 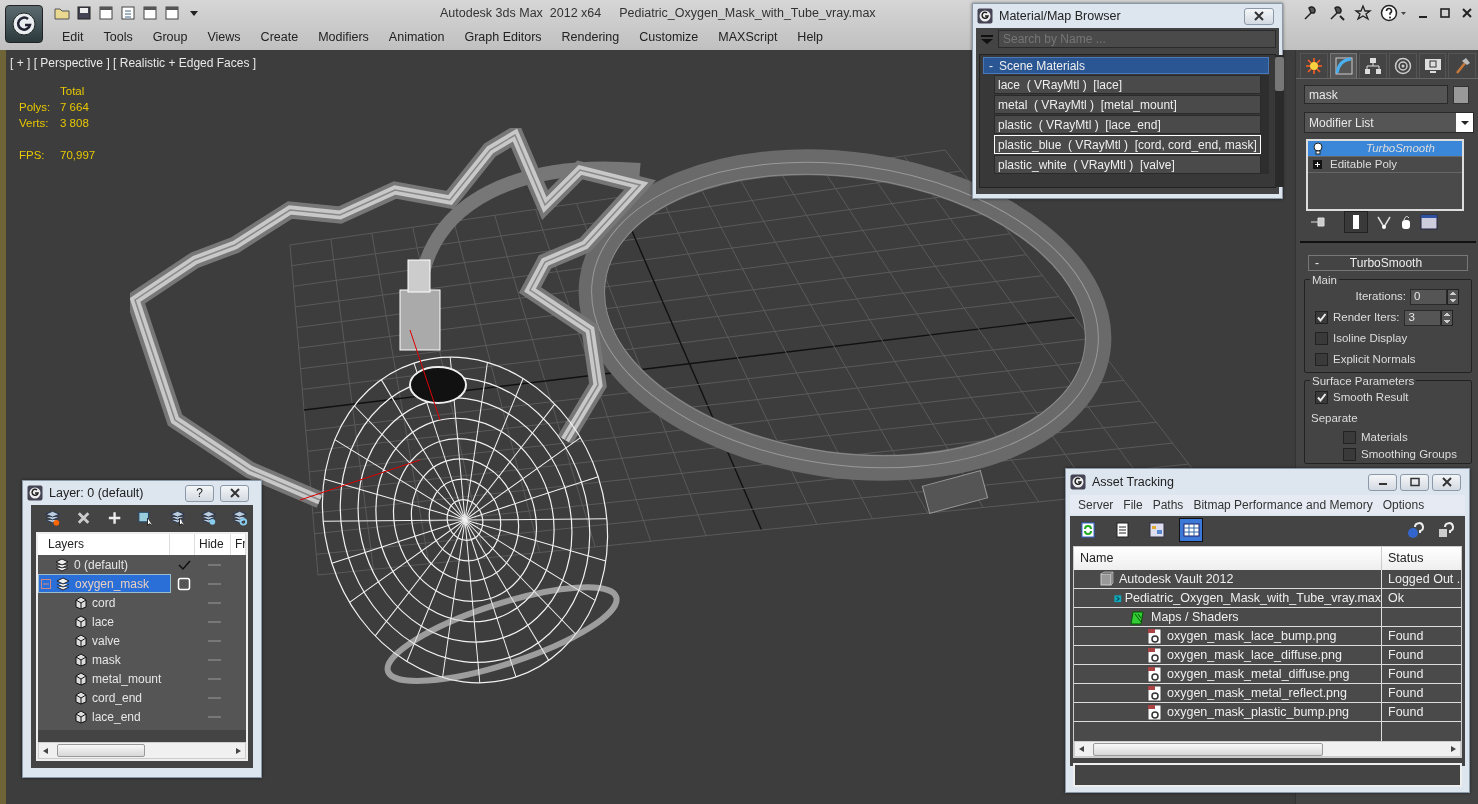 What do you see at coordinates (1389, 122) in the screenshot?
I see `modifier-list-dropdown: Modifier List` at bounding box center [1389, 122].